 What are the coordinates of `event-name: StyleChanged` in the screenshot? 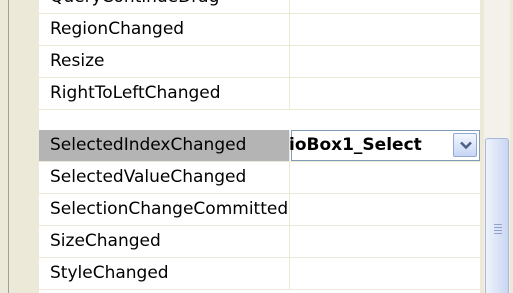 It's located at (164, 273).